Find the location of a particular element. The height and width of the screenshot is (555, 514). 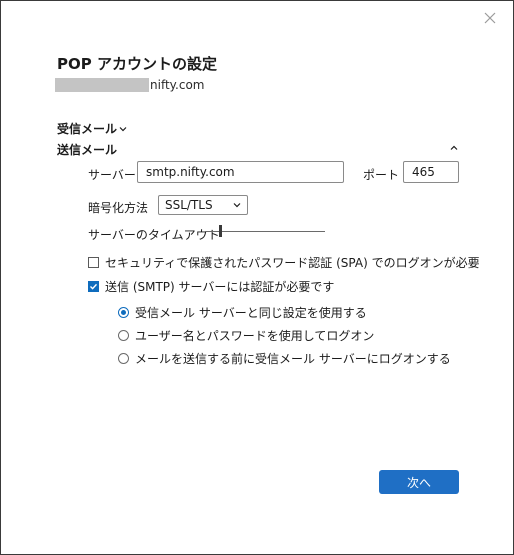

auth-option-same-as-incoming: 受信メール サーバーと同じ設定を使用する is located at coordinates (242, 312).